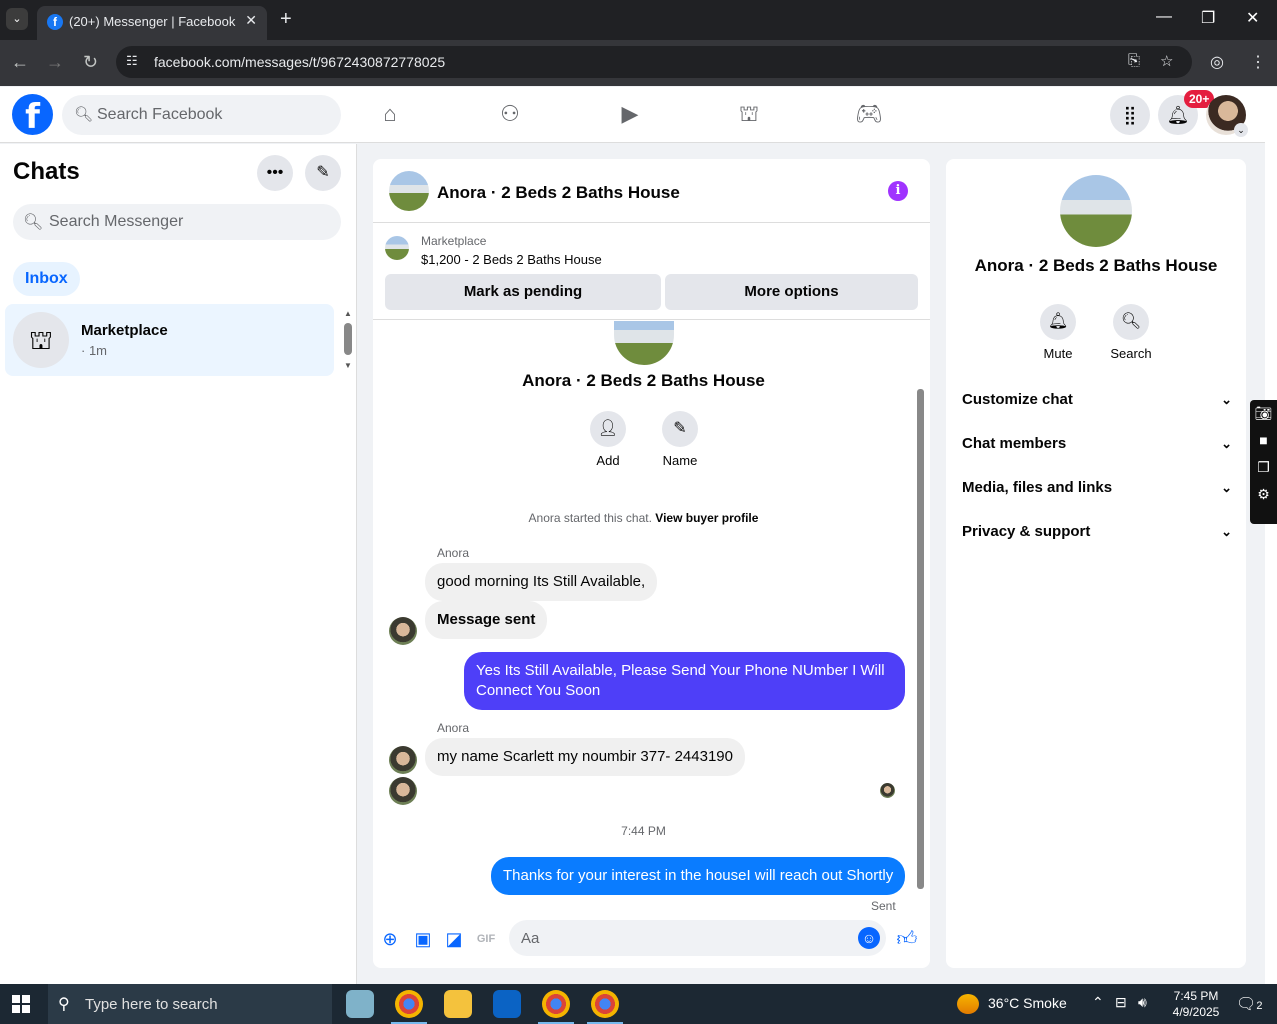 Image resolution: width=1277 pixels, height=1024 pixels. I want to click on minimize-button: —, so click(1164, 17).